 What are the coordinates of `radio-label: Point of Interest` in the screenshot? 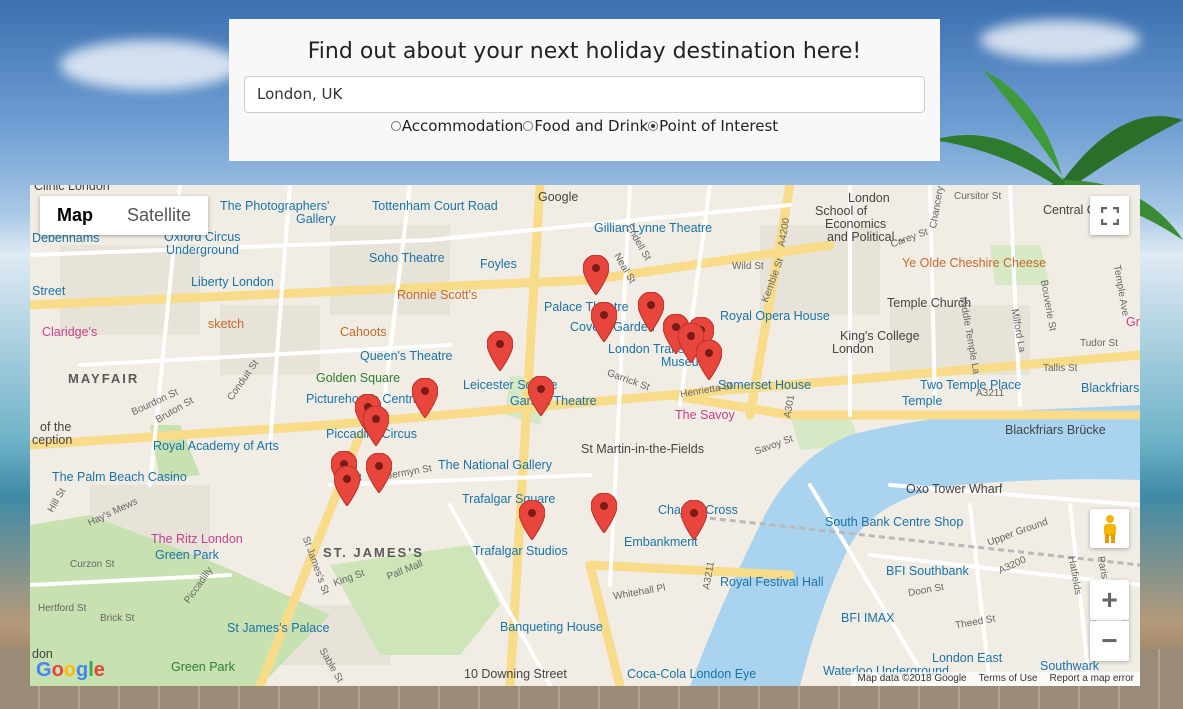 It's located at (719, 126).